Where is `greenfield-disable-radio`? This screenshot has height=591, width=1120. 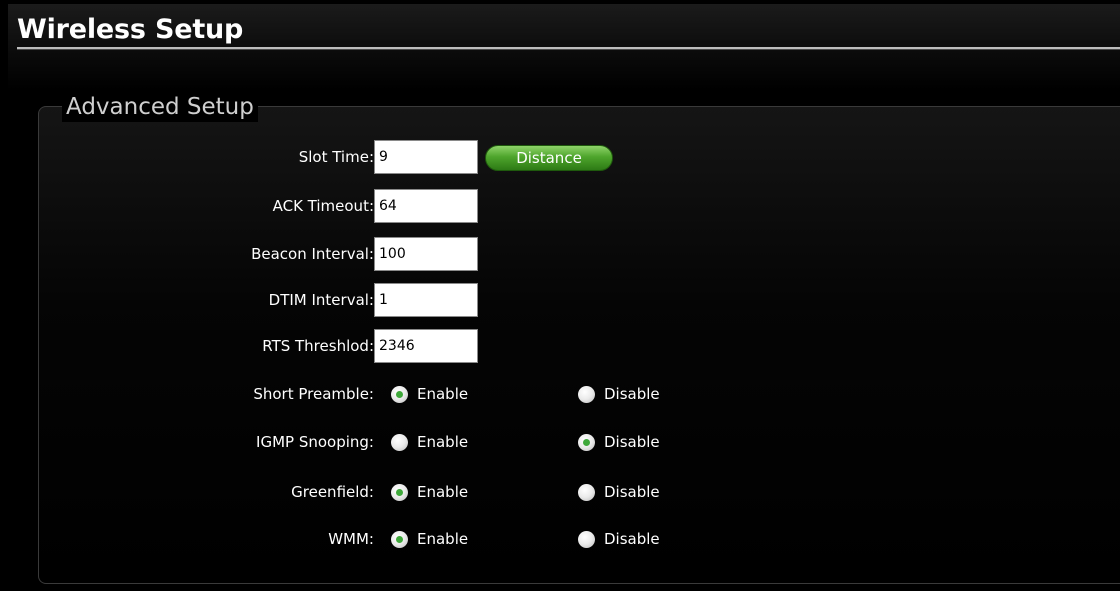 greenfield-disable-radio is located at coordinates (586, 492).